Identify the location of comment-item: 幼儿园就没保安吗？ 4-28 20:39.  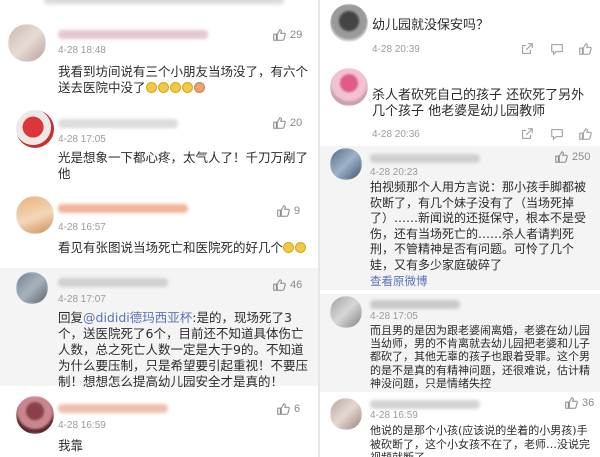
(460, 31).